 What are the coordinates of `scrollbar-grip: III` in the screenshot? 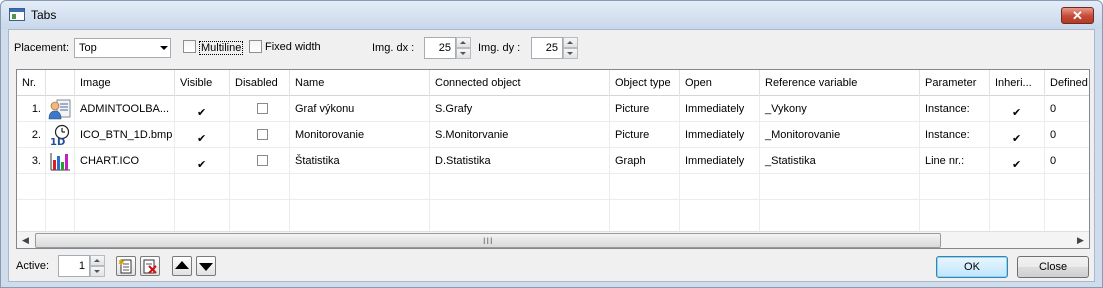 It's located at (488, 241).